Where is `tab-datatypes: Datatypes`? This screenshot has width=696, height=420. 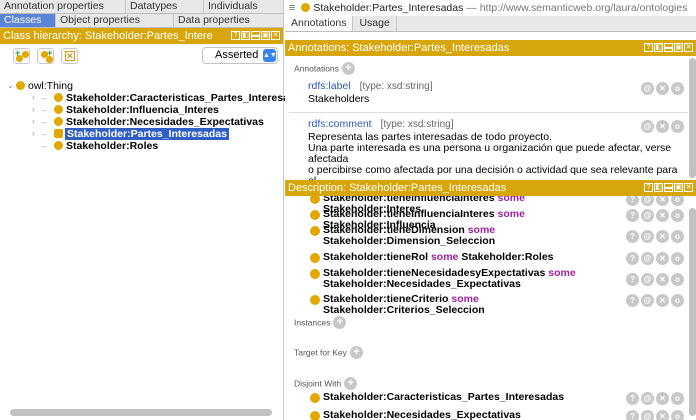
tab-datatypes: Datatypes is located at coordinates (165, 6).